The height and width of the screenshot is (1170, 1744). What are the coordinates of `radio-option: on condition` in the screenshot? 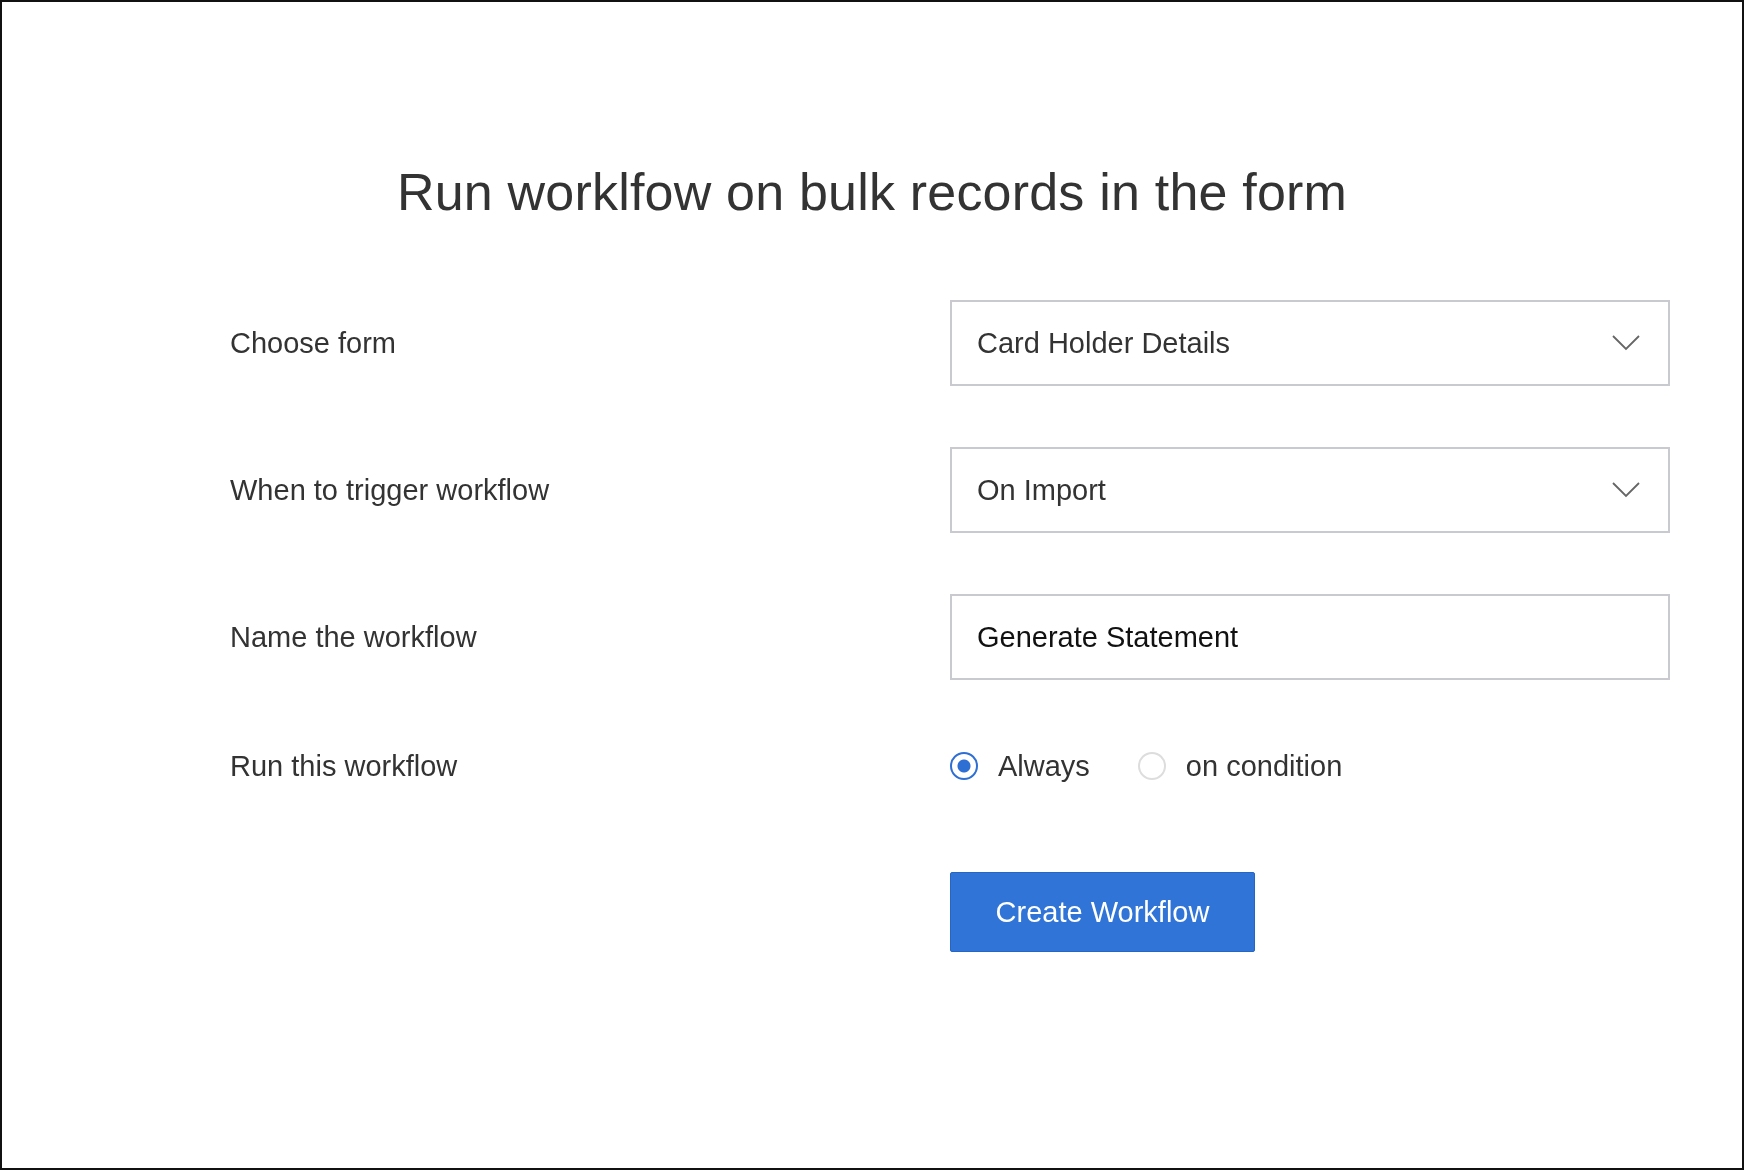 It's located at (1240, 766).